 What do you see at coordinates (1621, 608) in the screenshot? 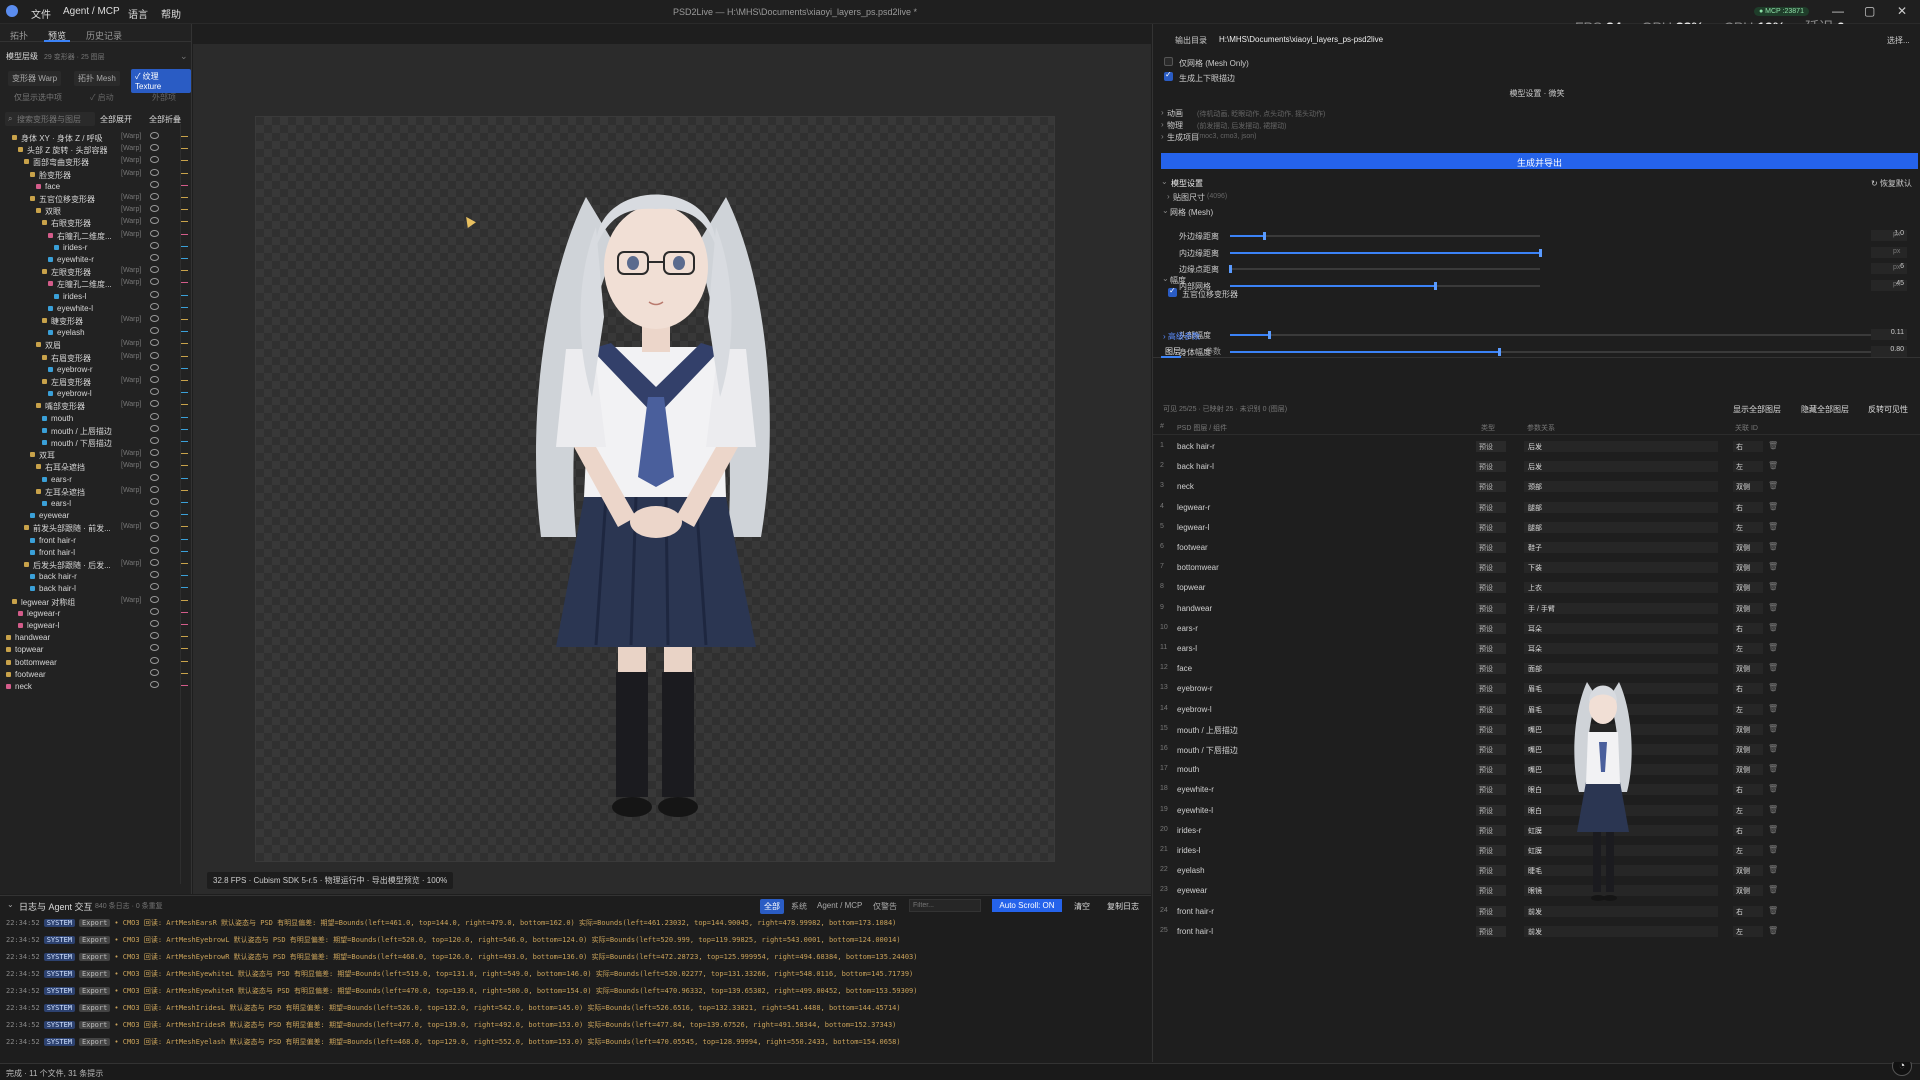
I see `param-relation-select: 手 / 手臂` at bounding box center [1621, 608].